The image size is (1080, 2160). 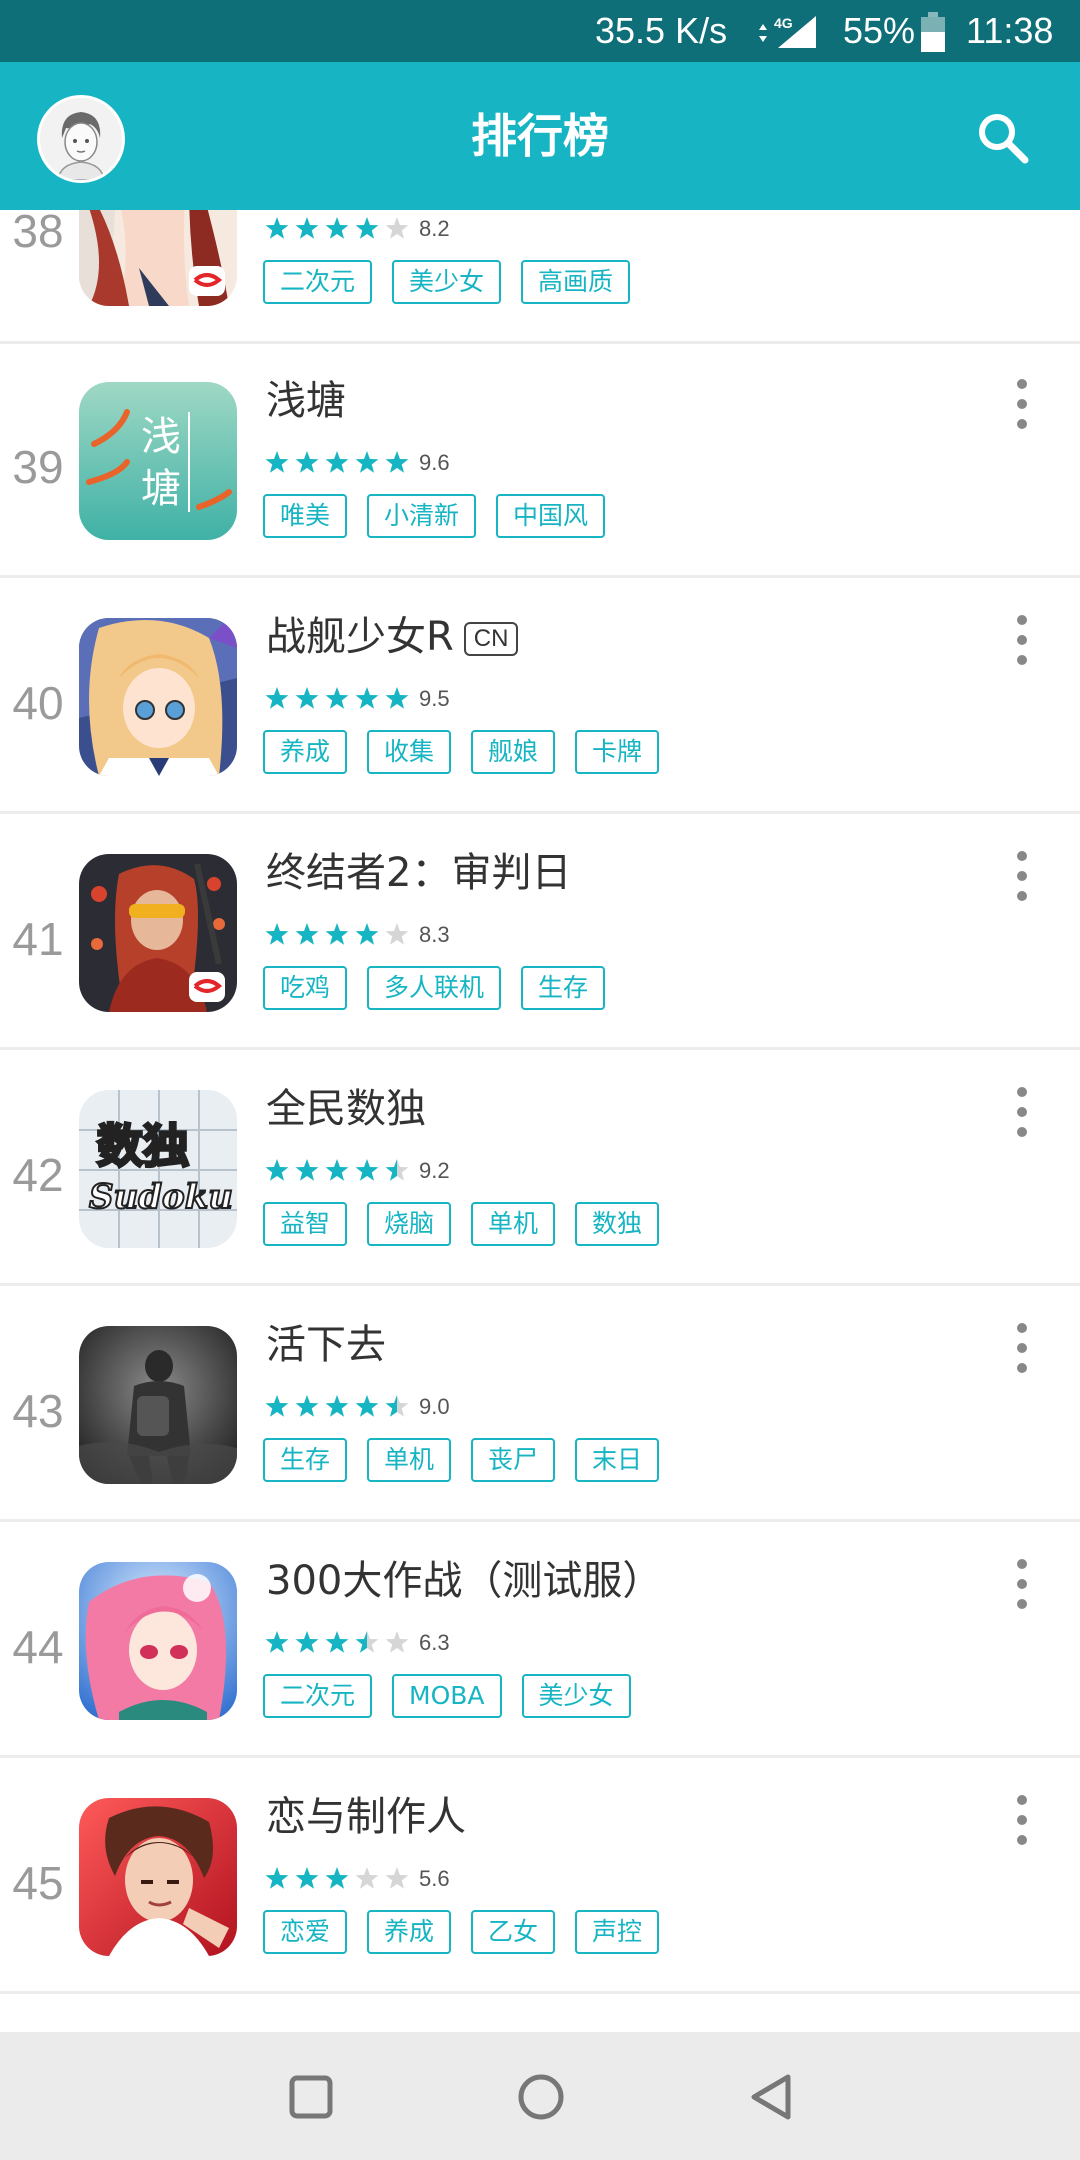 I want to click on list-item-45: 45 恋与制作人 5.6 恋爱 养成 乙女 声控, so click(x=540, y=1877).